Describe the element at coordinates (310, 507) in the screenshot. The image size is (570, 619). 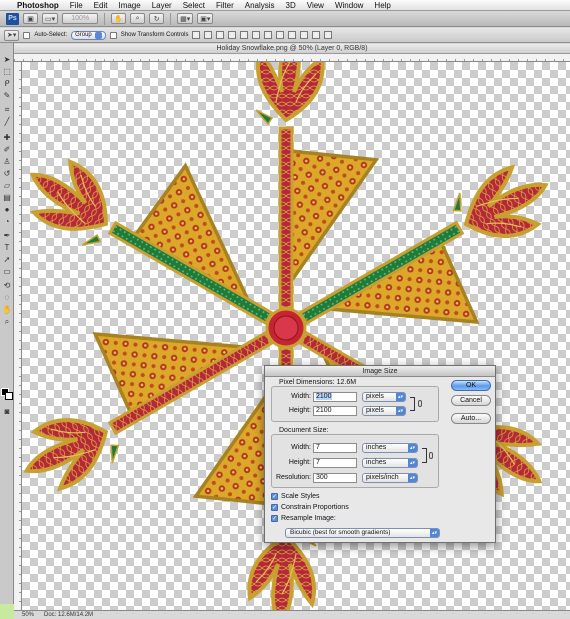
I see `constrain-proportions-row: ✓ Constrain Proportions` at that location.